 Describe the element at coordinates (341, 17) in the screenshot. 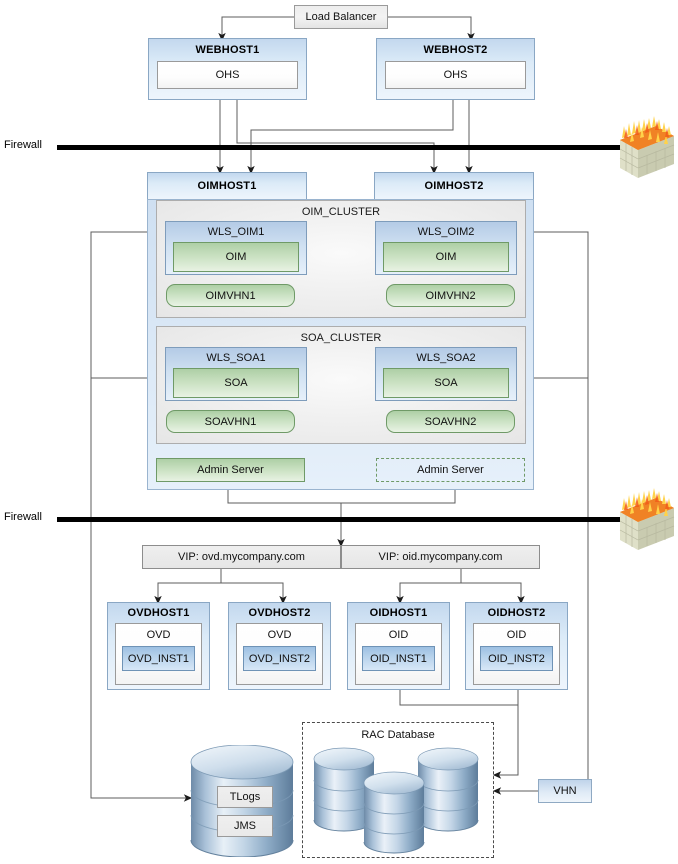

I see `load-balancer-node: Load Balancer` at that location.